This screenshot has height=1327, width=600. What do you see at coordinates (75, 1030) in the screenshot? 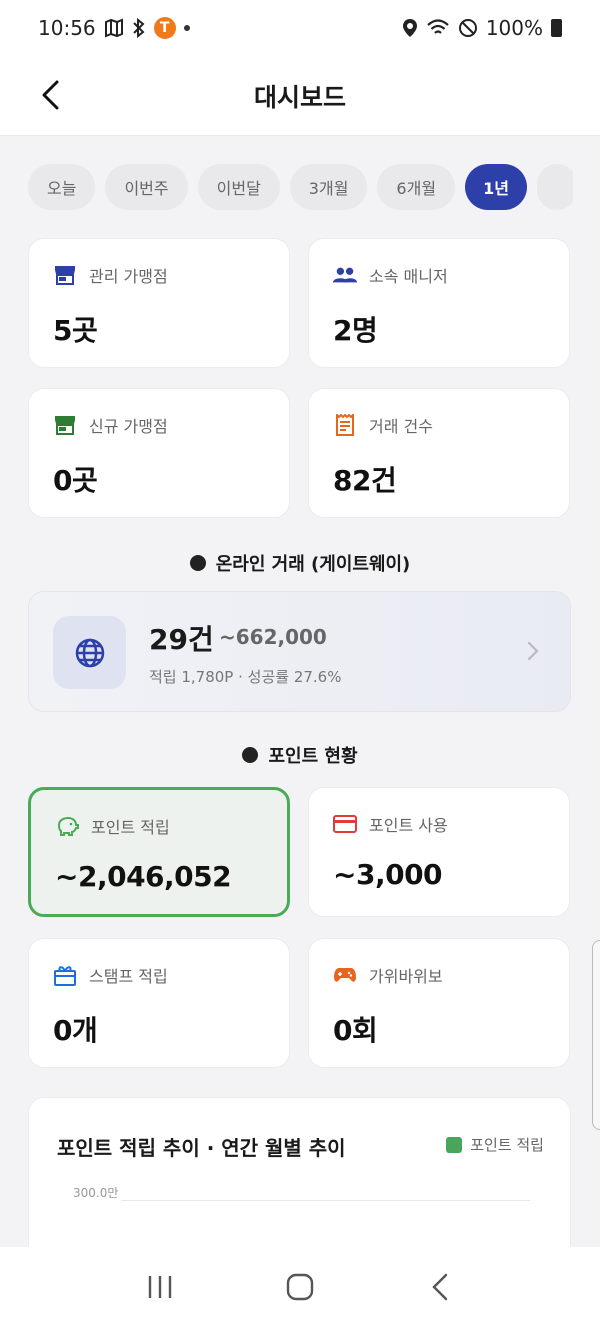
I see `stamps-value: 0개` at bounding box center [75, 1030].